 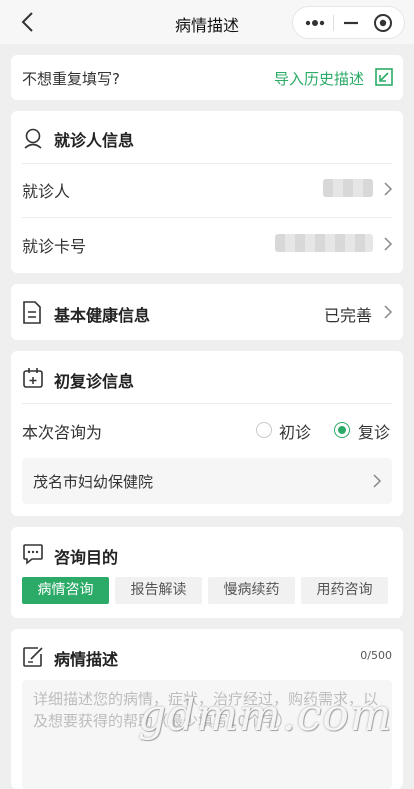 I want to click on document-icon, so click(x=32, y=312).